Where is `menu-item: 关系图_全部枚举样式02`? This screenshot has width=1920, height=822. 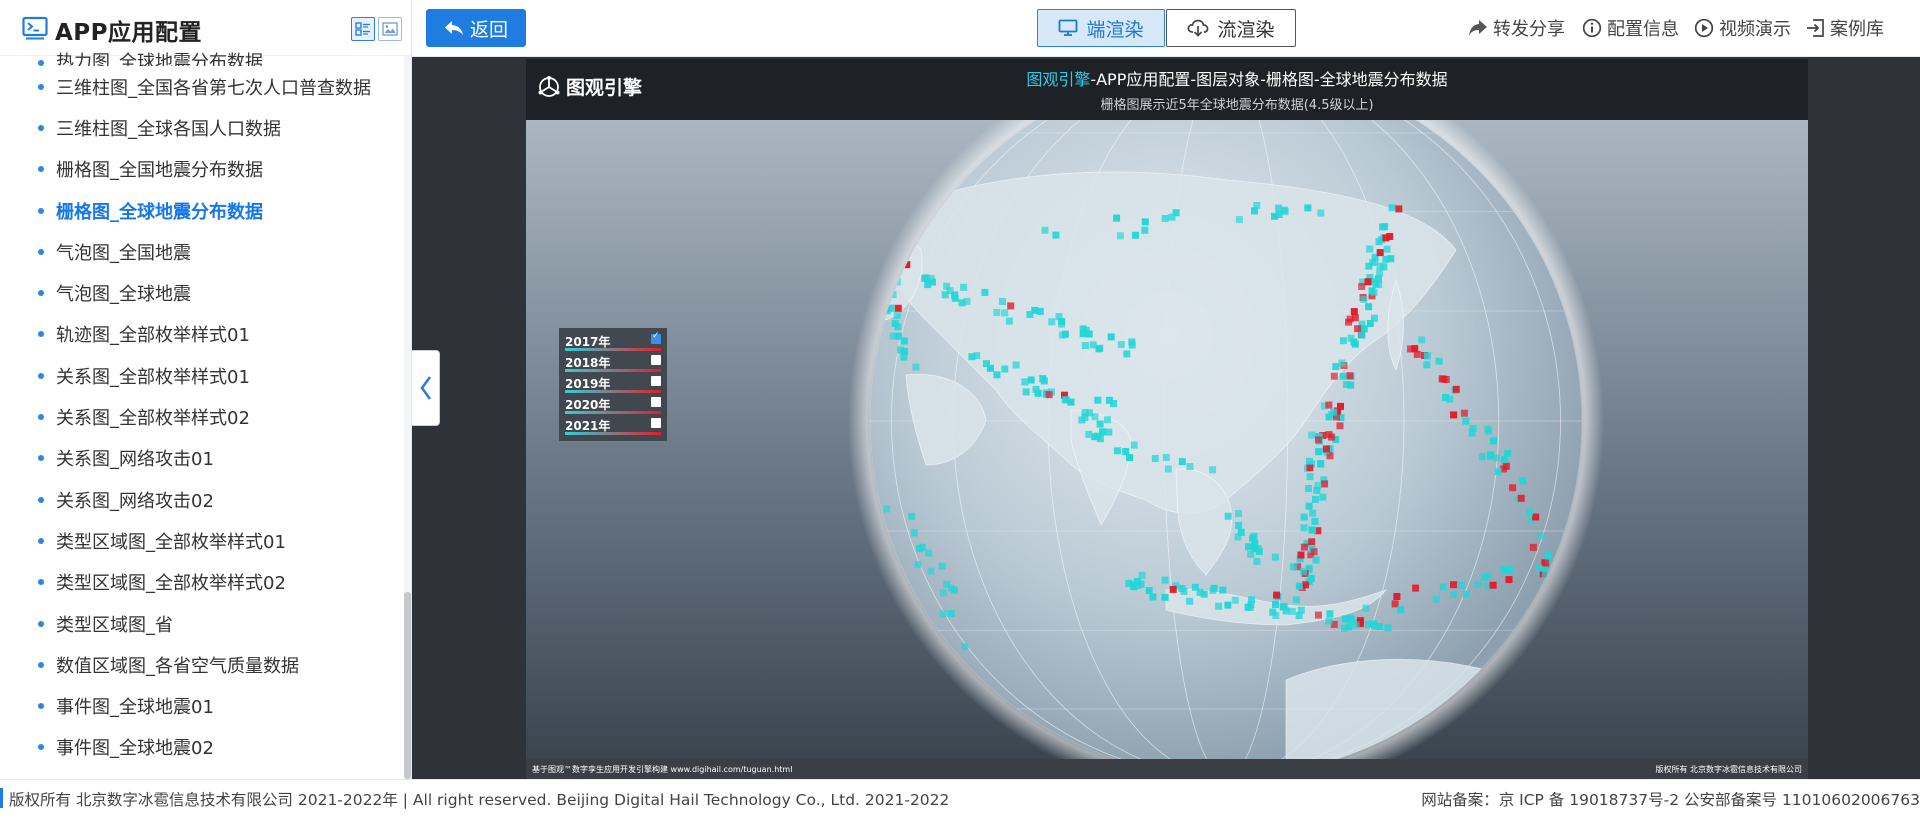 menu-item: 关系图_全部枚举样式02 is located at coordinates (202, 416).